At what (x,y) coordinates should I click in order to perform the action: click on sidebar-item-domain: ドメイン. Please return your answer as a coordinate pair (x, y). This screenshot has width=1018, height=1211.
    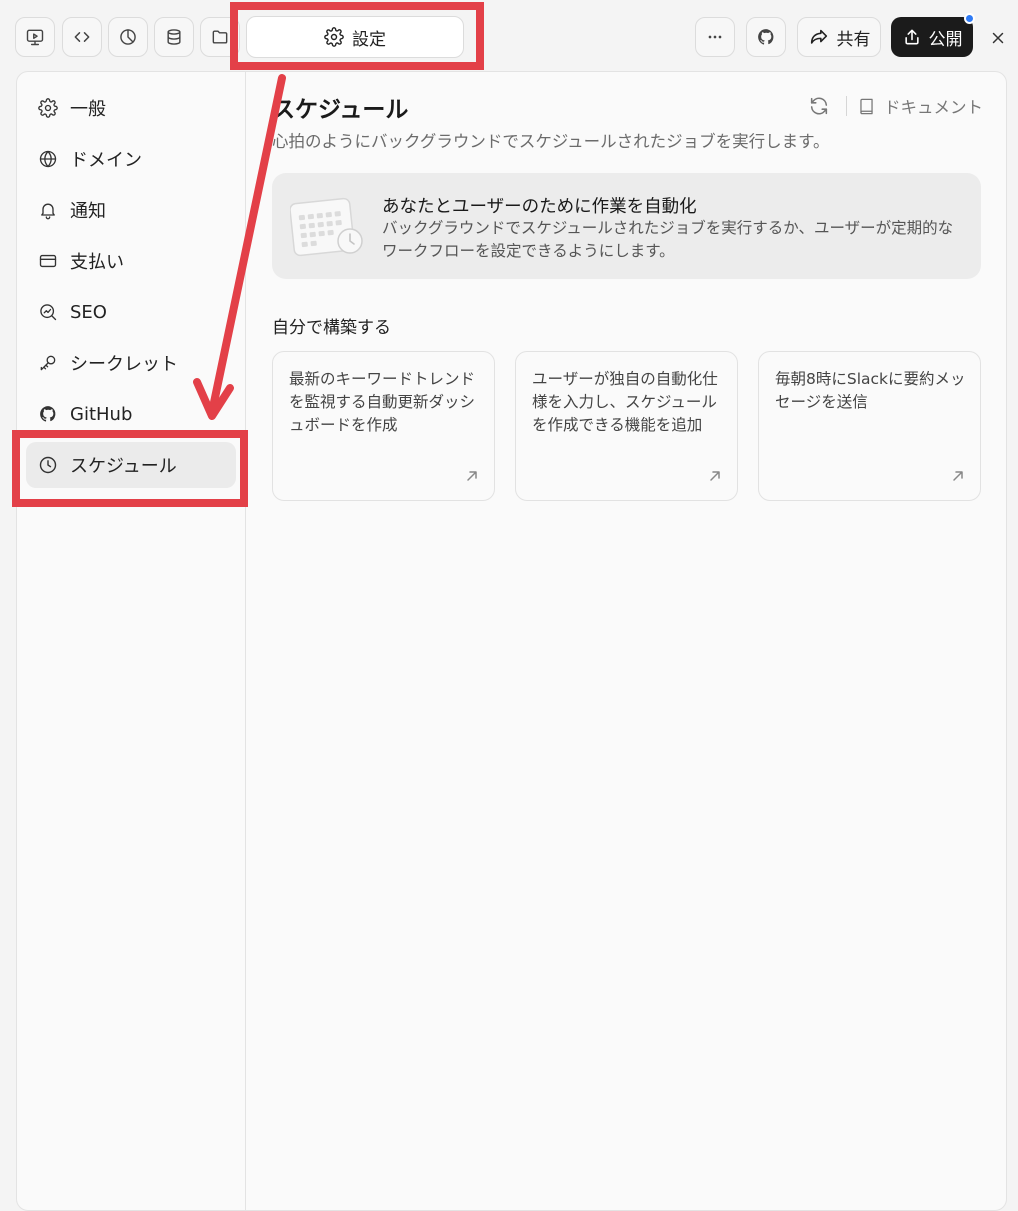
    Looking at the image, I should click on (131, 159).